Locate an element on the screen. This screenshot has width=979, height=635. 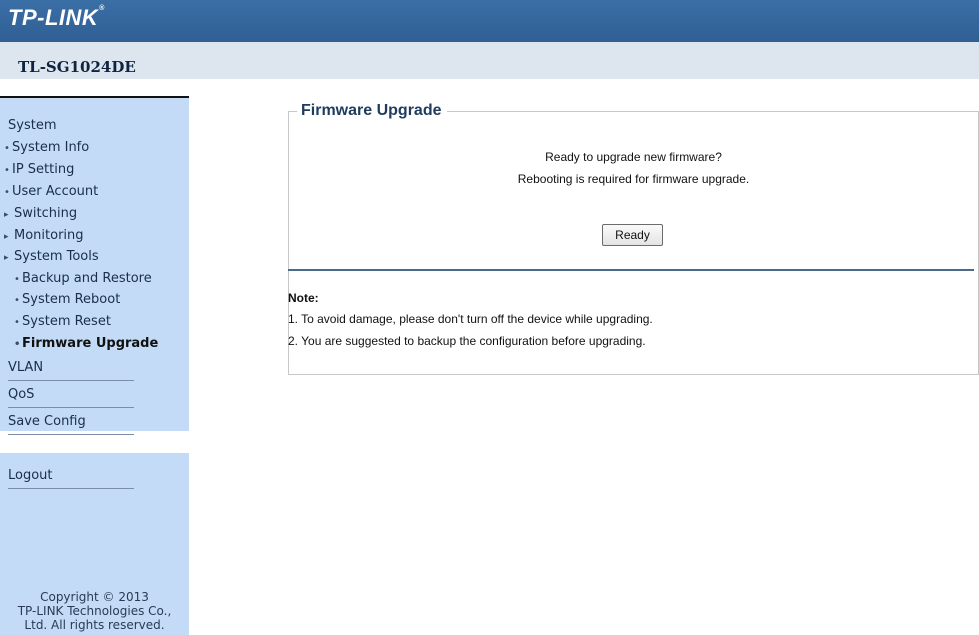
sidebar-item-switching: ▸ Switching is located at coordinates (40, 213).